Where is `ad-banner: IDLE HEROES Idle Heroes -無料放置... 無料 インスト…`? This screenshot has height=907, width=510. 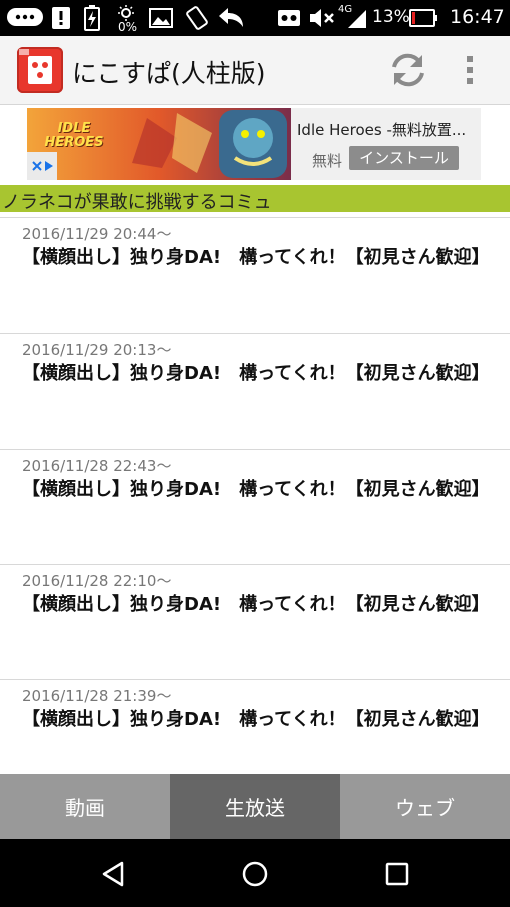 ad-banner: IDLE HEROES Idle Heroes -無料放置... 無料 インスト… is located at coordinates (254, 144).